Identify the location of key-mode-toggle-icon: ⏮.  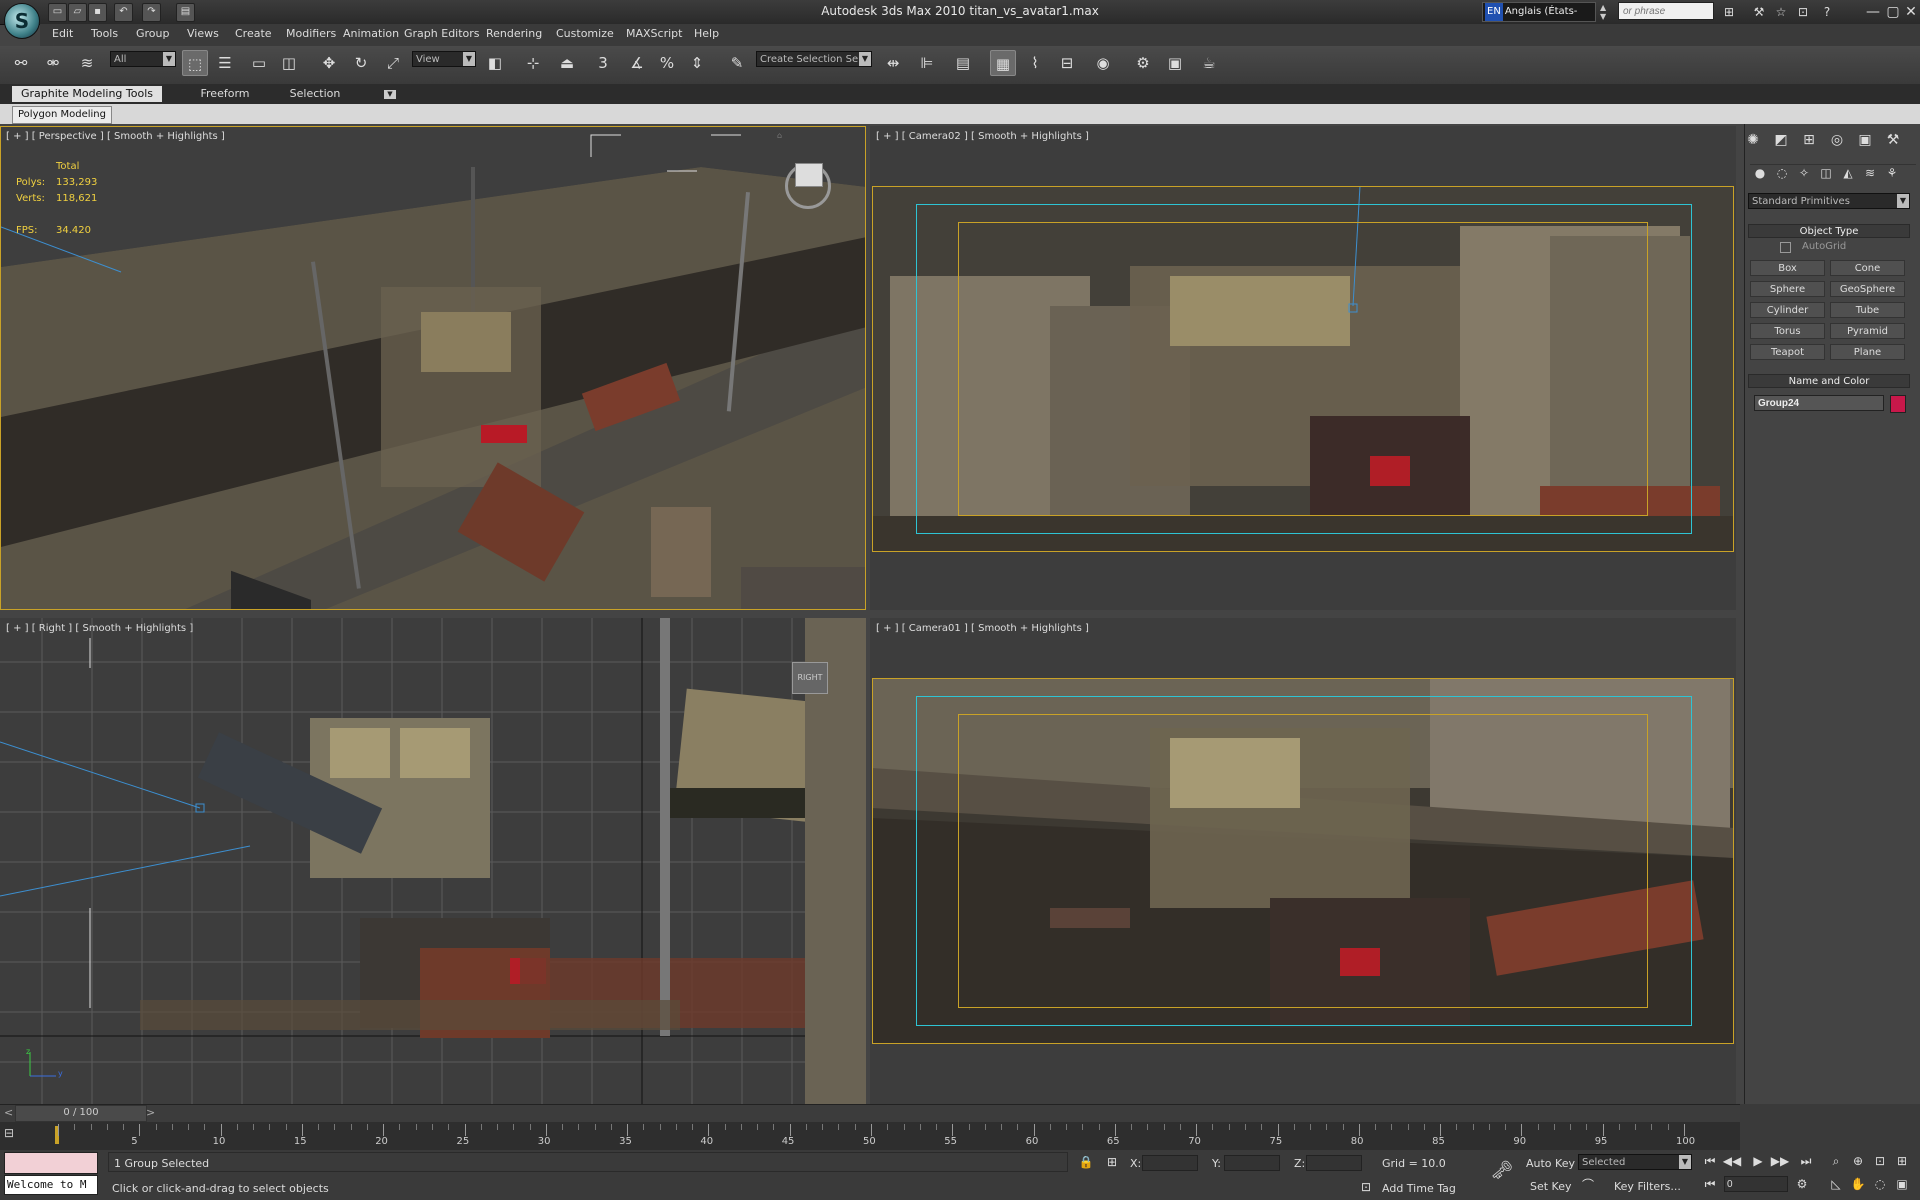
(1710, 1184).